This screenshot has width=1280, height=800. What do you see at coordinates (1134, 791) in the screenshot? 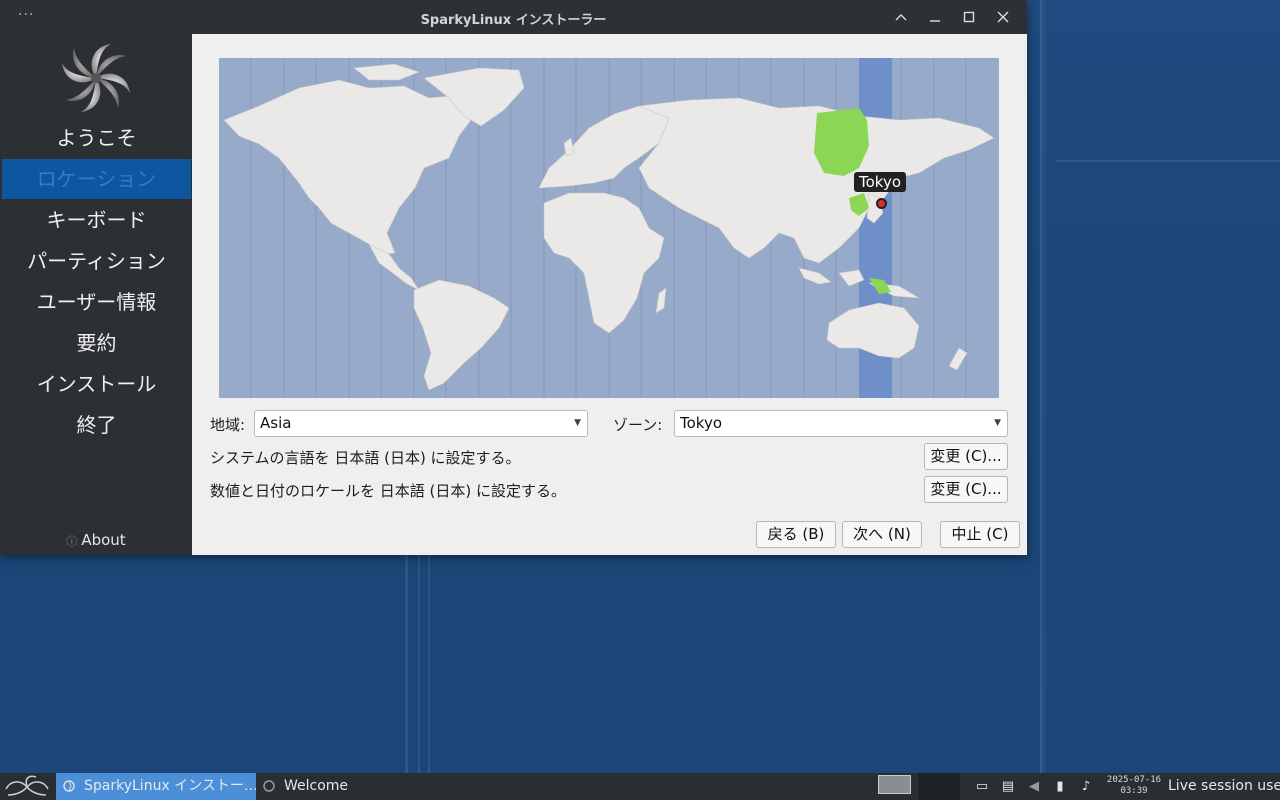
I see `clock-time: 03:39` at bounding box center [1134, 791].